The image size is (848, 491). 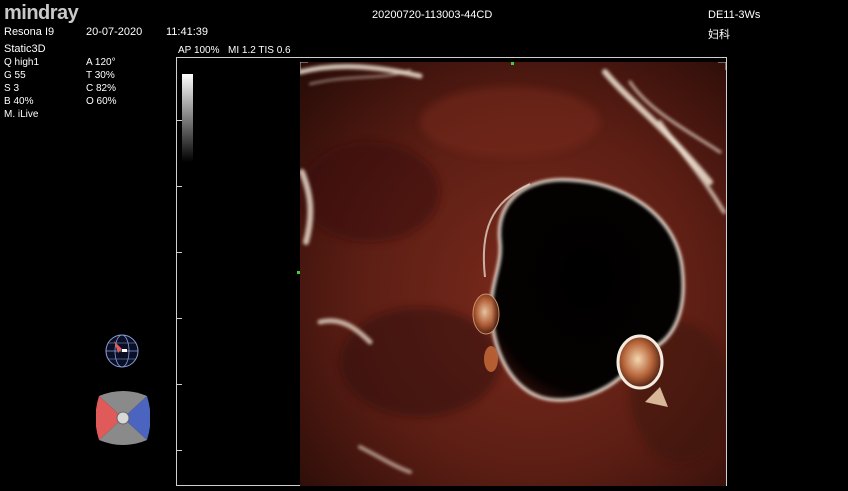 What do you see at coordinates (101, 62) in the screenshot?
I see `param-angle: A 120°` at bounding box center [101, 62].